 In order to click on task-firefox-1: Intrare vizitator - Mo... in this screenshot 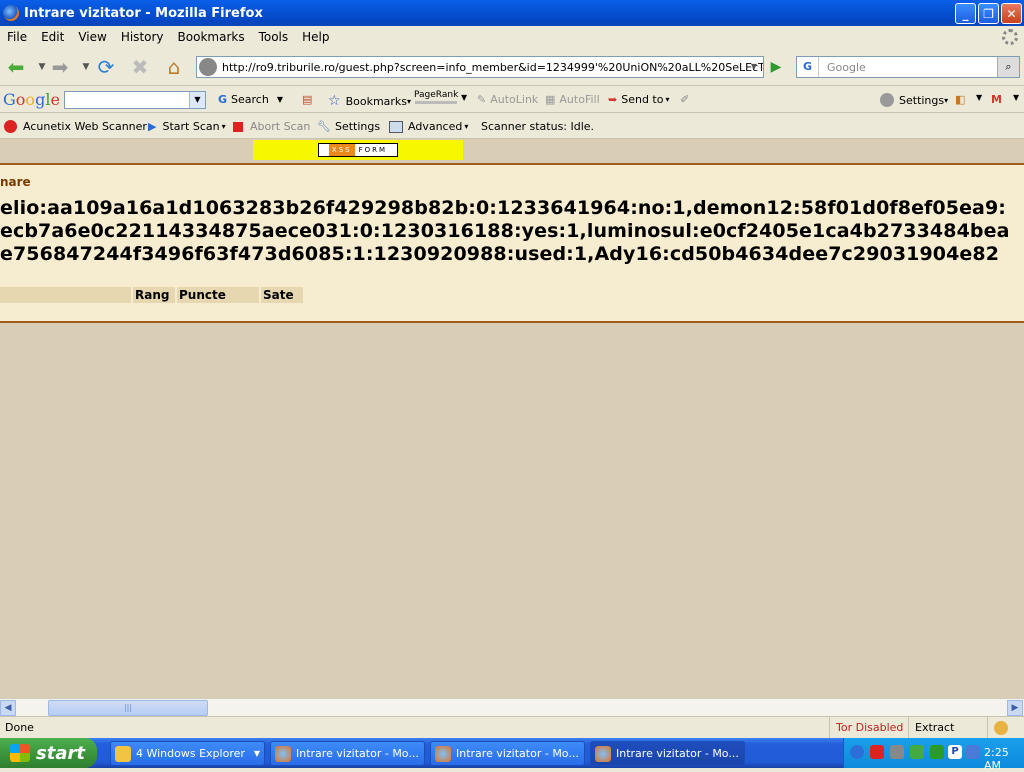, I will do `click(347, 753)`.